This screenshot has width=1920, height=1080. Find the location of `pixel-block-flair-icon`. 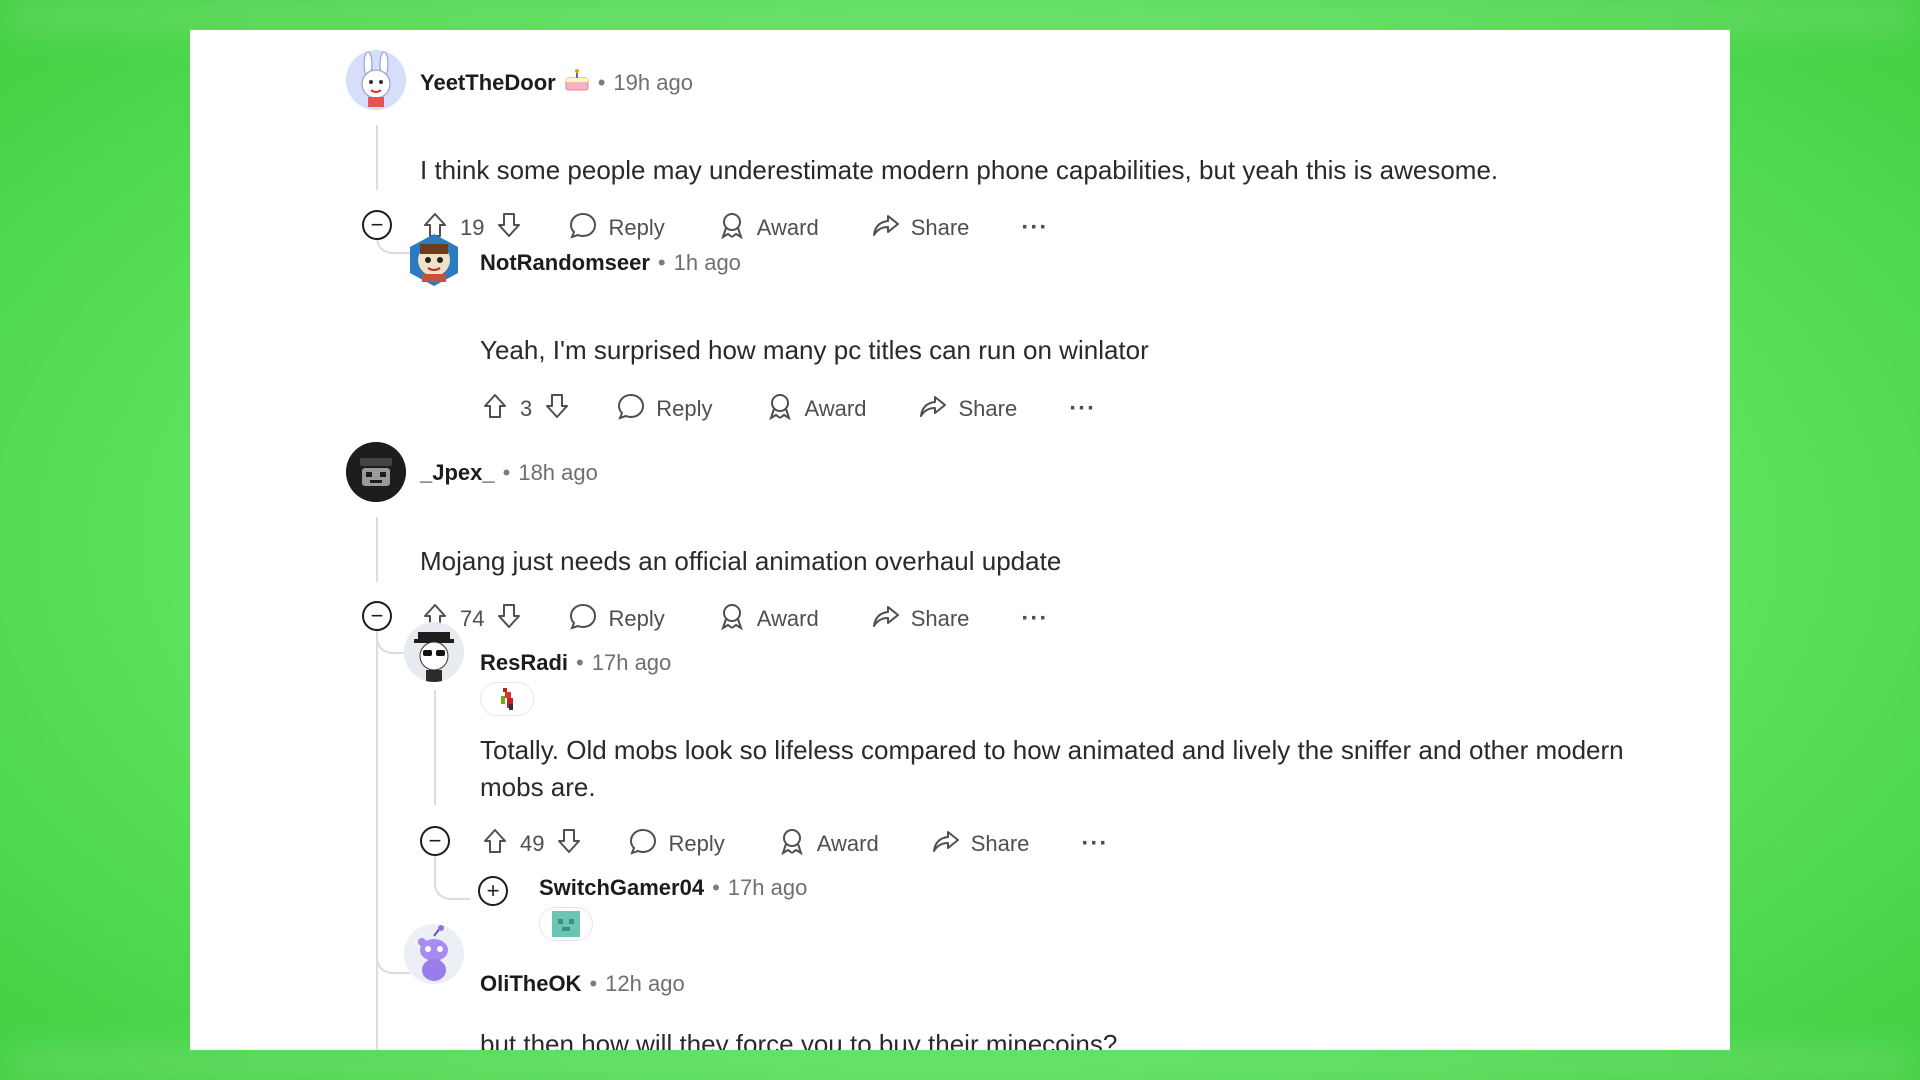

pixel-block-flair-icon is located at coordinates (566, 924).